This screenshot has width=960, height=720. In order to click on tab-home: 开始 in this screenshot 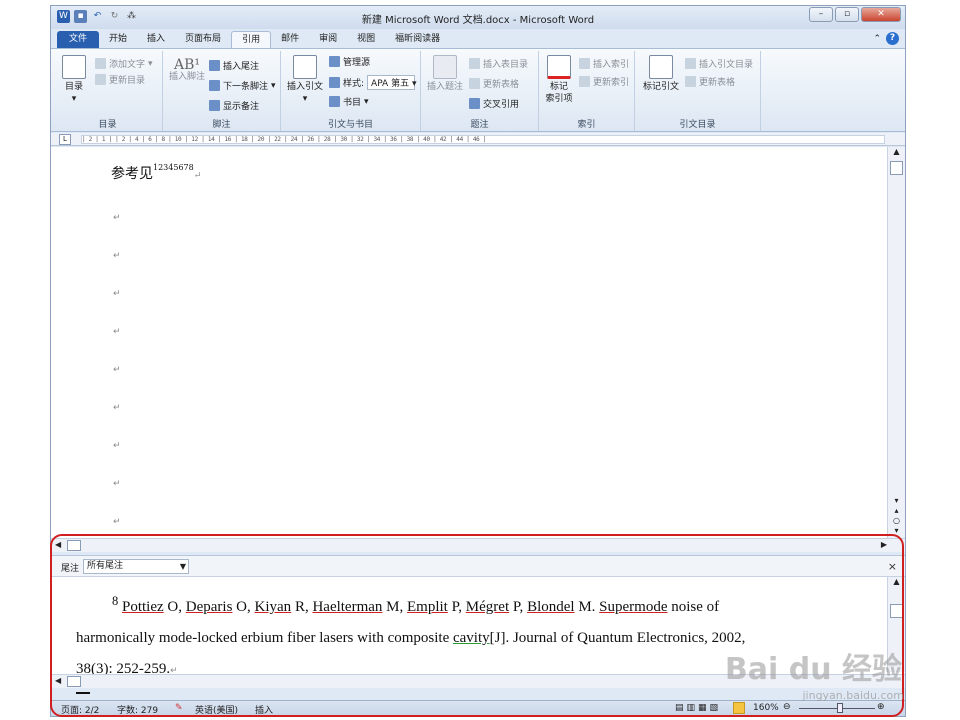, I will do `click(118, 39)`.